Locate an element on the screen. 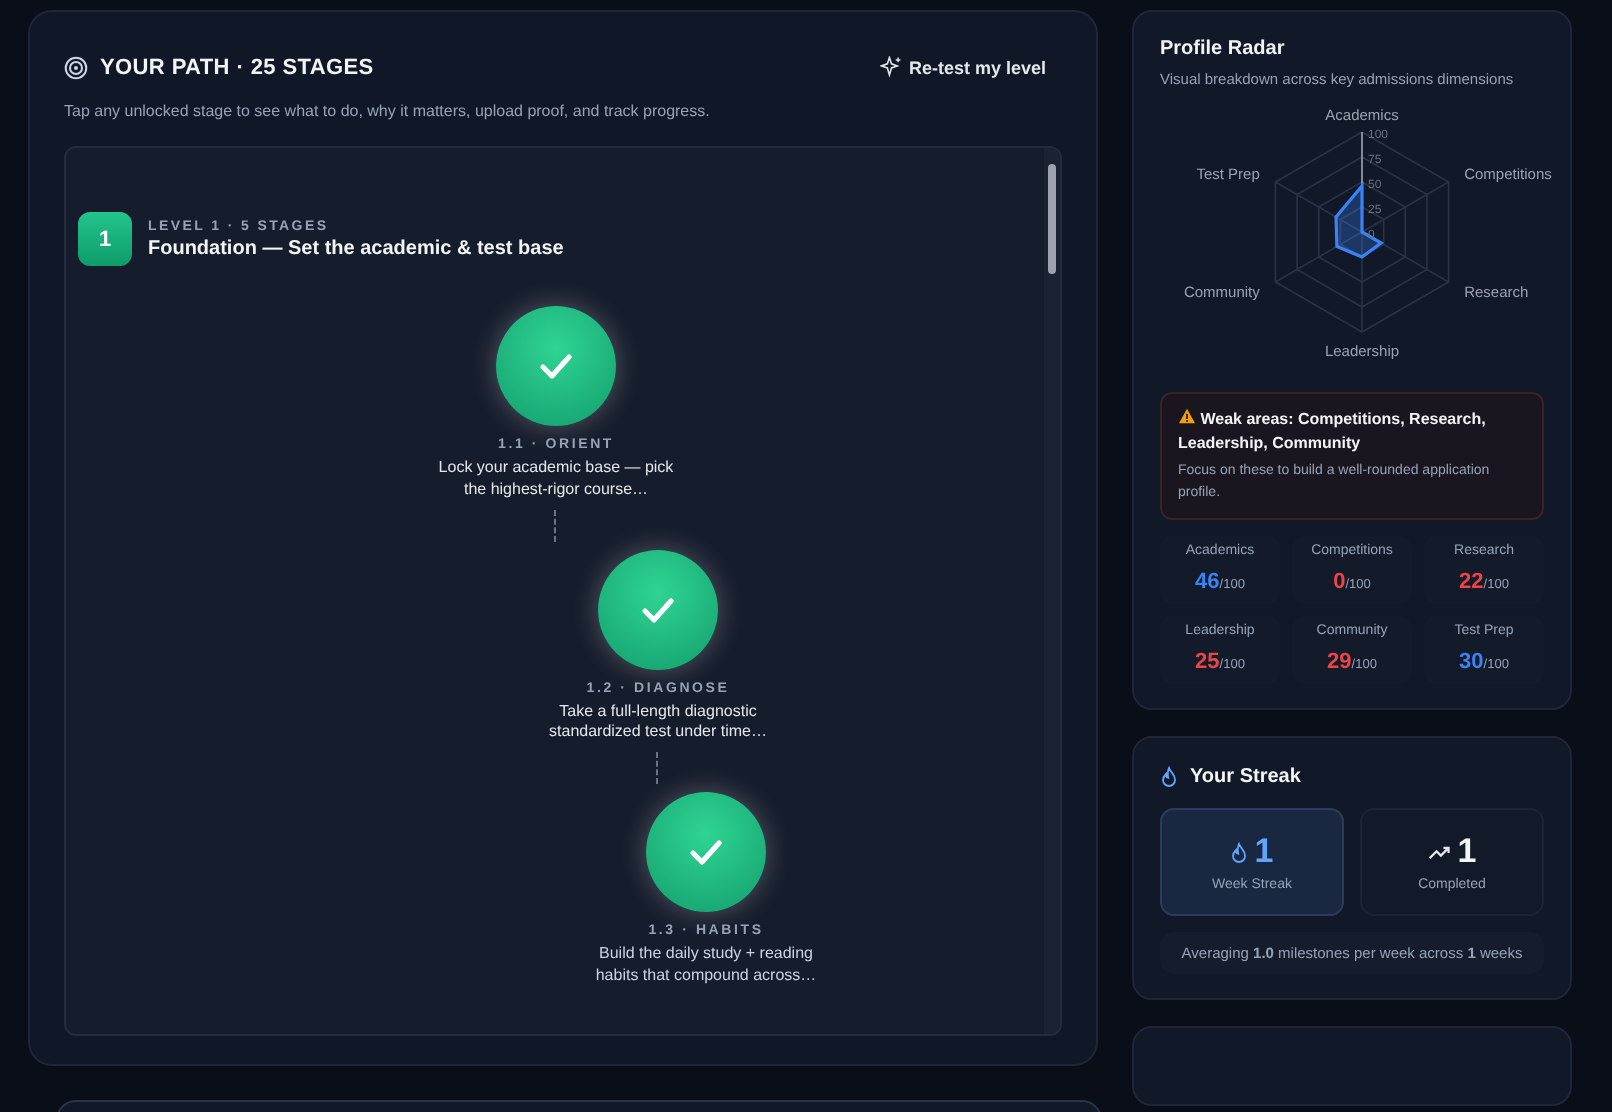 This screenshot has height=1112, width=1612. path-title: YOUR PATH · 25 STAGES is located at coordinates (237, 67).